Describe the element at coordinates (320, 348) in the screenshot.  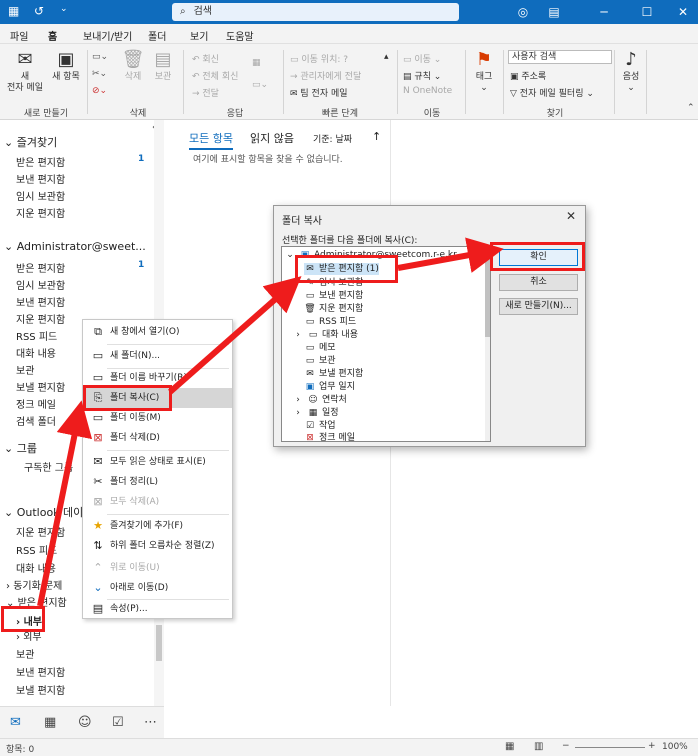
I see `tree-node-notes: ▭ 메모` at that location.